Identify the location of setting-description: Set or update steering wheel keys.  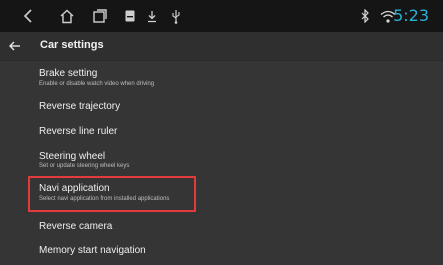
(84, 166).